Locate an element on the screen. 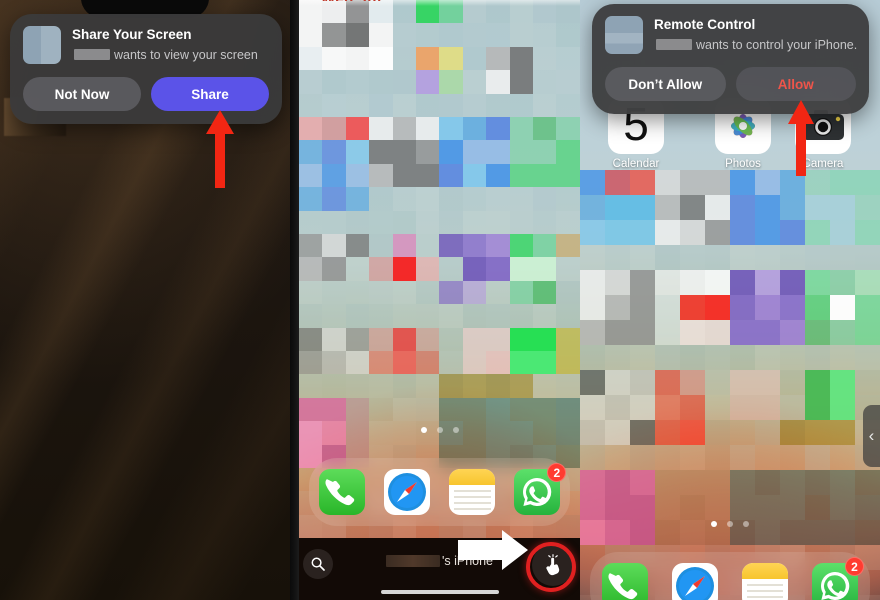 The height and width of the screenshot is (600, 880). dock-app-phone is located at coordinates (341, 492).